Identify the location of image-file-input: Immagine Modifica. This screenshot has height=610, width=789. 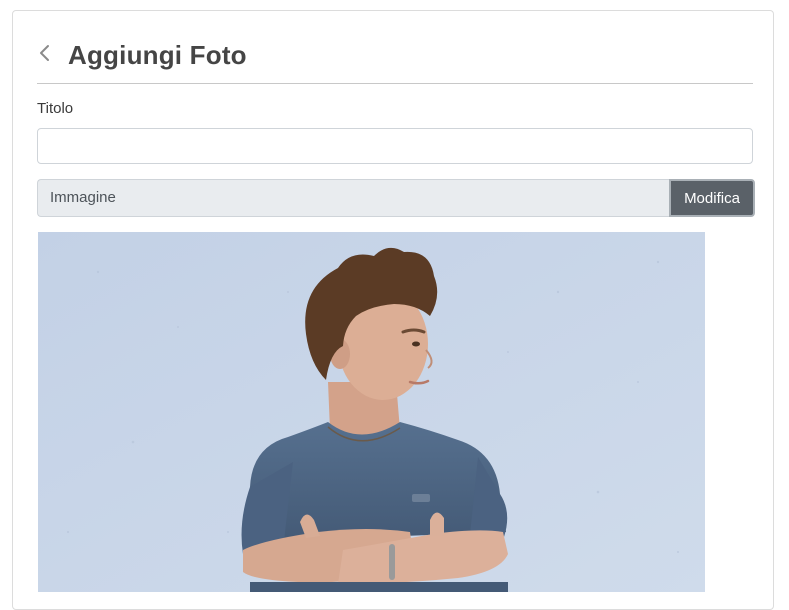
(396, 198).